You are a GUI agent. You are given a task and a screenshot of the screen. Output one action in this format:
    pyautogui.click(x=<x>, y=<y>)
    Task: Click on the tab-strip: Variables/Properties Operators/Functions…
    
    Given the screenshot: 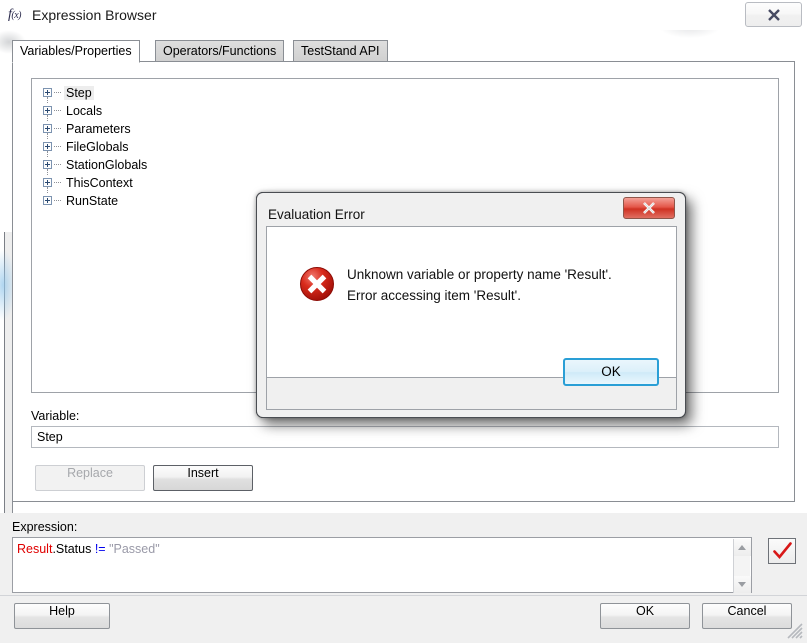 What is the action you would take?
    pyautogui.click(x=403, y=51)
    